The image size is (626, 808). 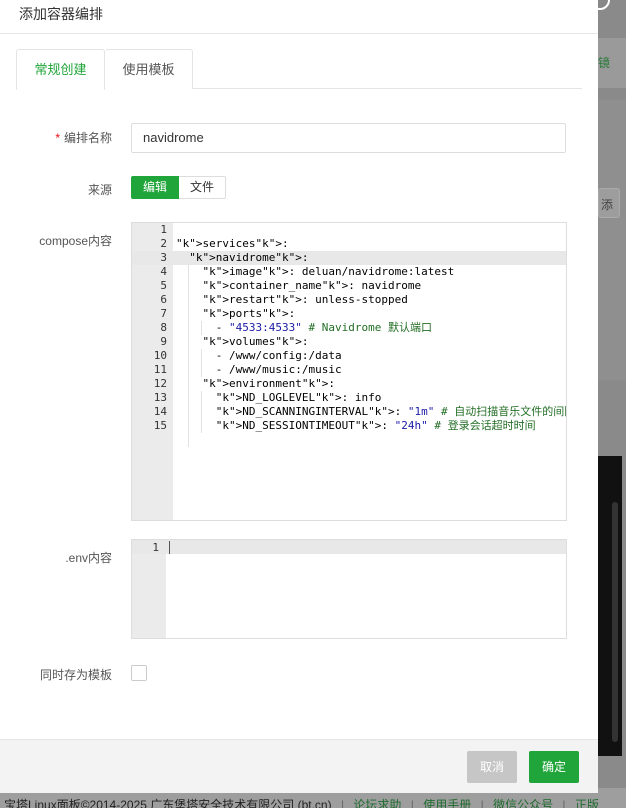 What do you see at coordinates (299, 69) in the screenshot?
I see `tab-bar: 常规创建 使用模板` at bounding box center [299, 69].